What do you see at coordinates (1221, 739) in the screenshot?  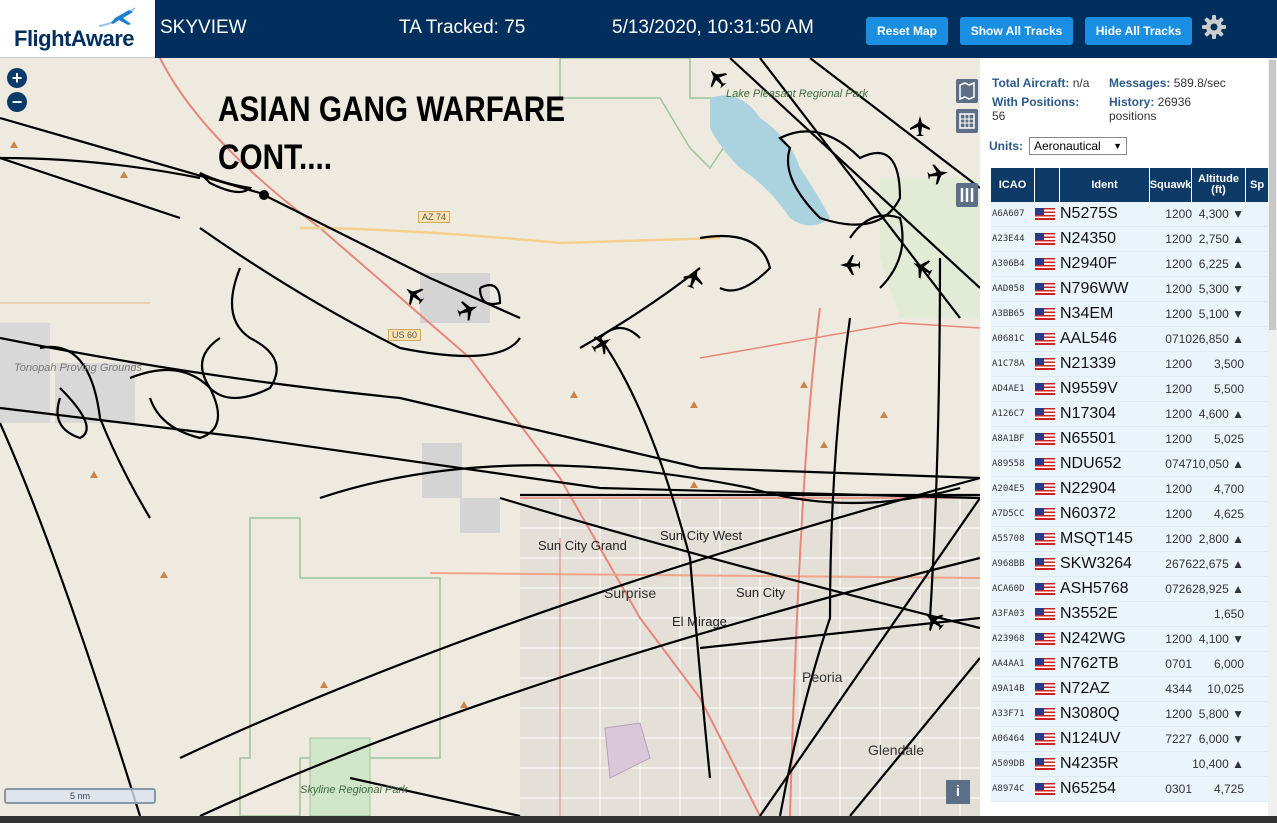 I see `row-altitude: 6,000 ▼` at bounding box center [1221, 739].